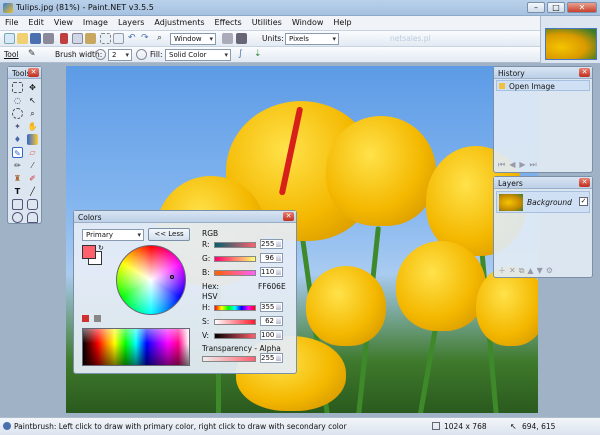 The height and width of the screenshot is (435, 600). Describe the element at coordinates (32, 152) in the screenshot. I see `eraser-icon: ▱` at that location.